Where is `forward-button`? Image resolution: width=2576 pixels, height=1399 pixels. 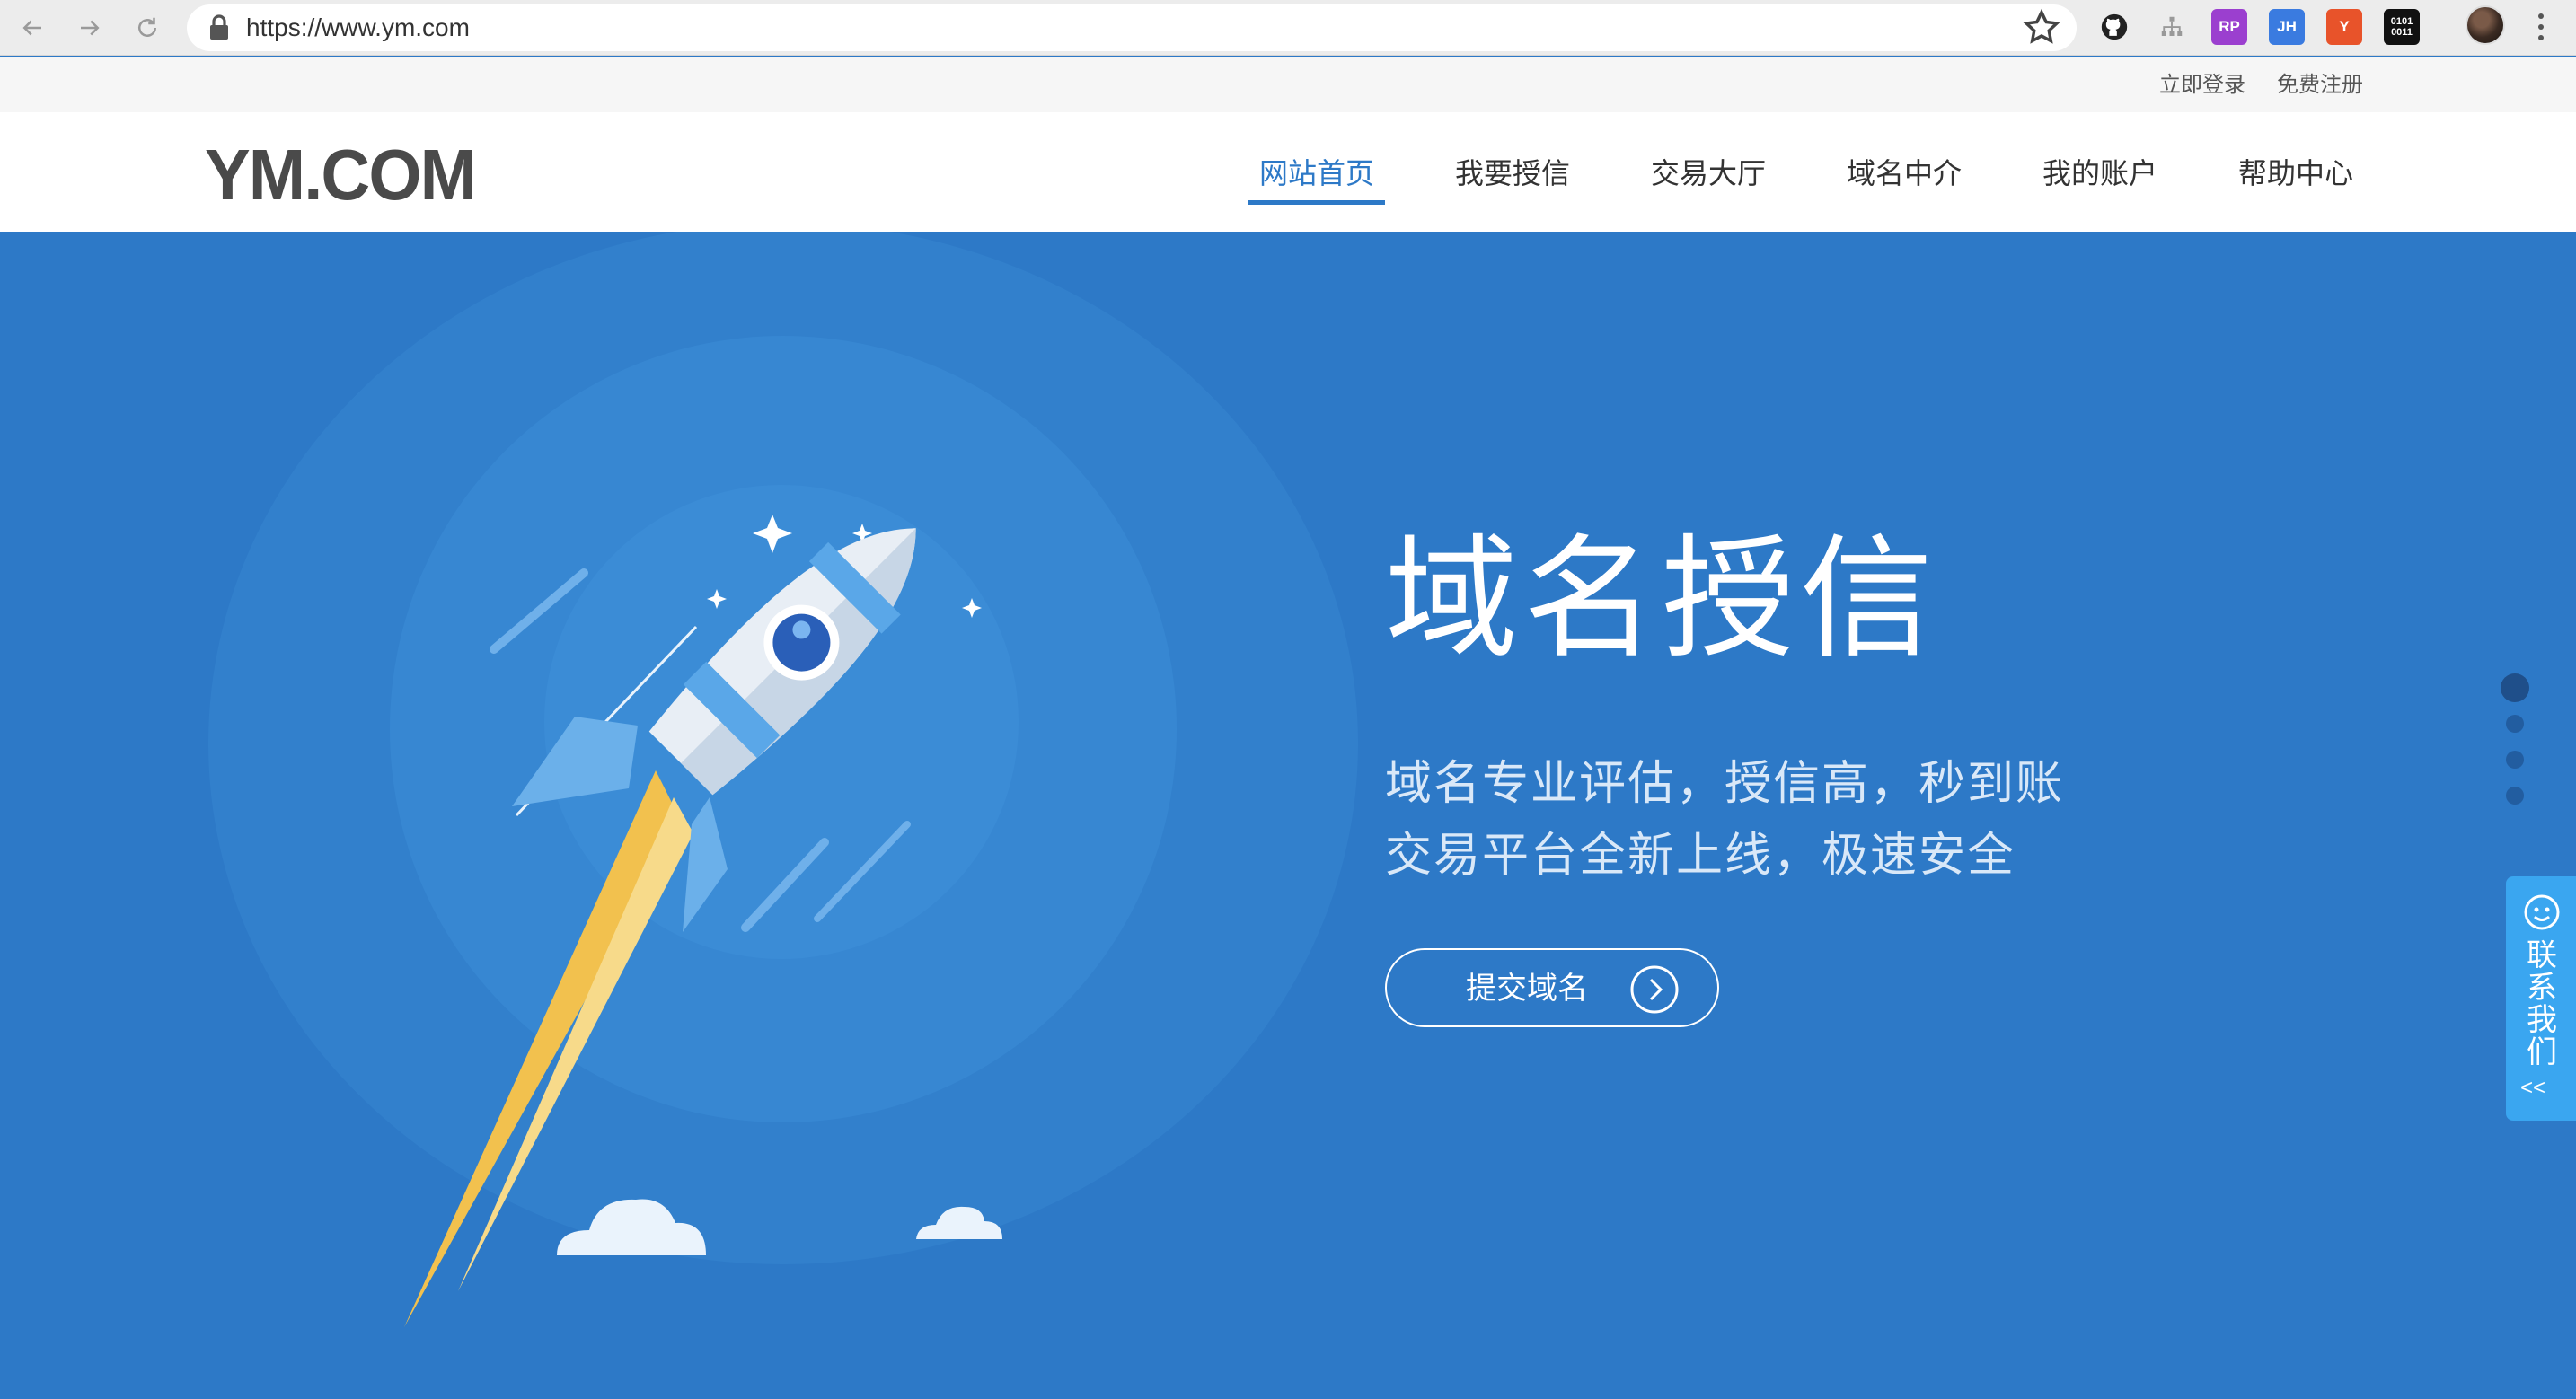 forward-button is located at coordinates (90, 28).